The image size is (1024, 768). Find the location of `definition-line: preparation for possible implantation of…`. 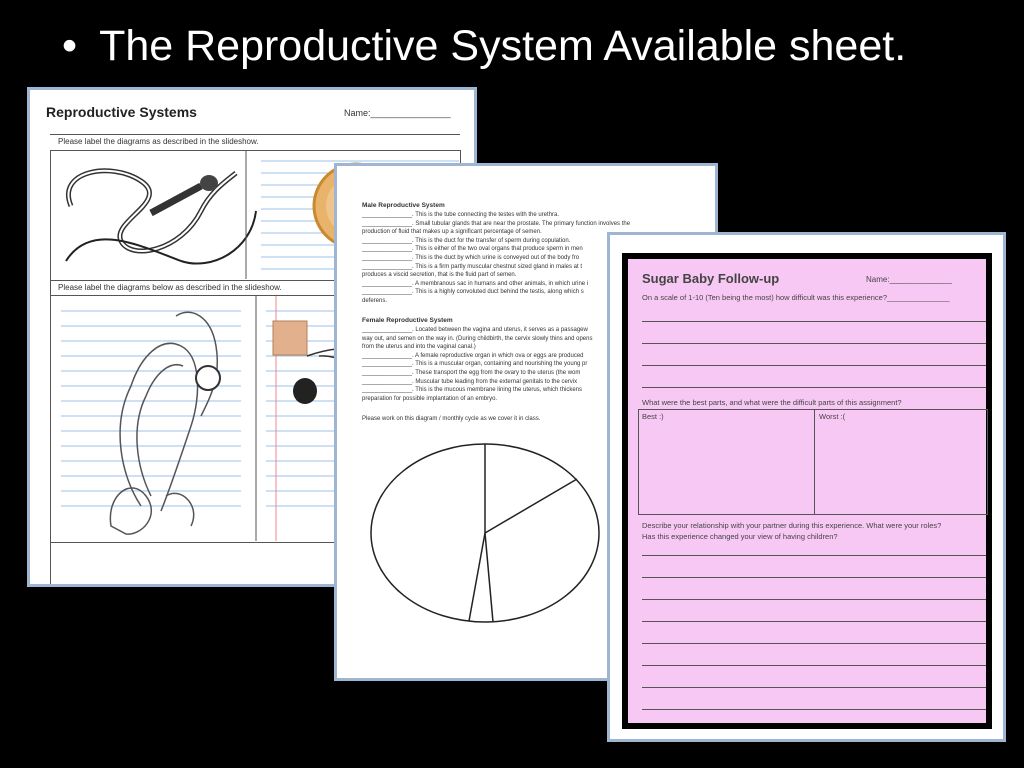

definition-line: preparation for possible implantation of… is located at coordinates (430, 398).